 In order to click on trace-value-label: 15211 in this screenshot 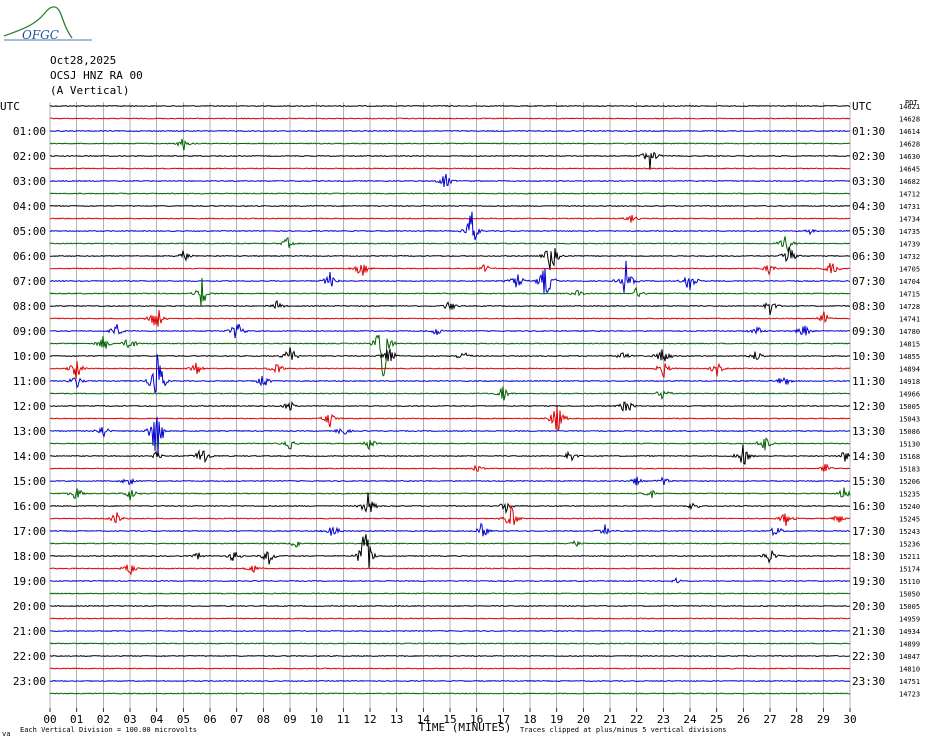, I will do `click(909, 557)`.